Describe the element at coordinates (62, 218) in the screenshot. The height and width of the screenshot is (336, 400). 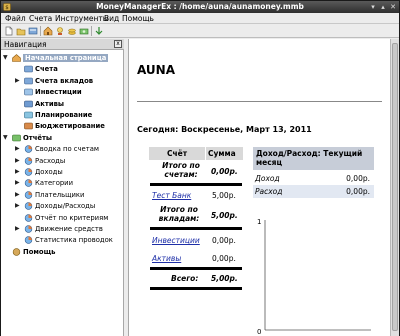
I see `sidebar-item-15: Отчёт по критериям` at that location.